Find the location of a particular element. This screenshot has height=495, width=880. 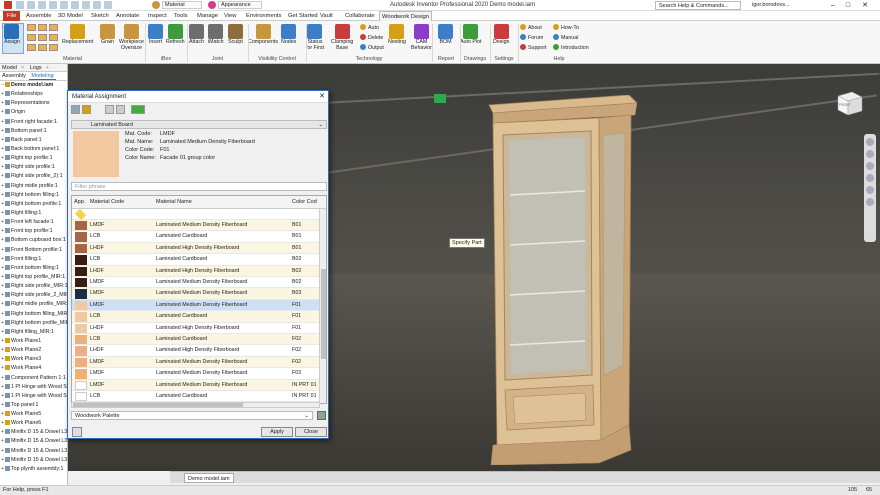

col-color-code: Color Cod is located at coordinates (304, 202).